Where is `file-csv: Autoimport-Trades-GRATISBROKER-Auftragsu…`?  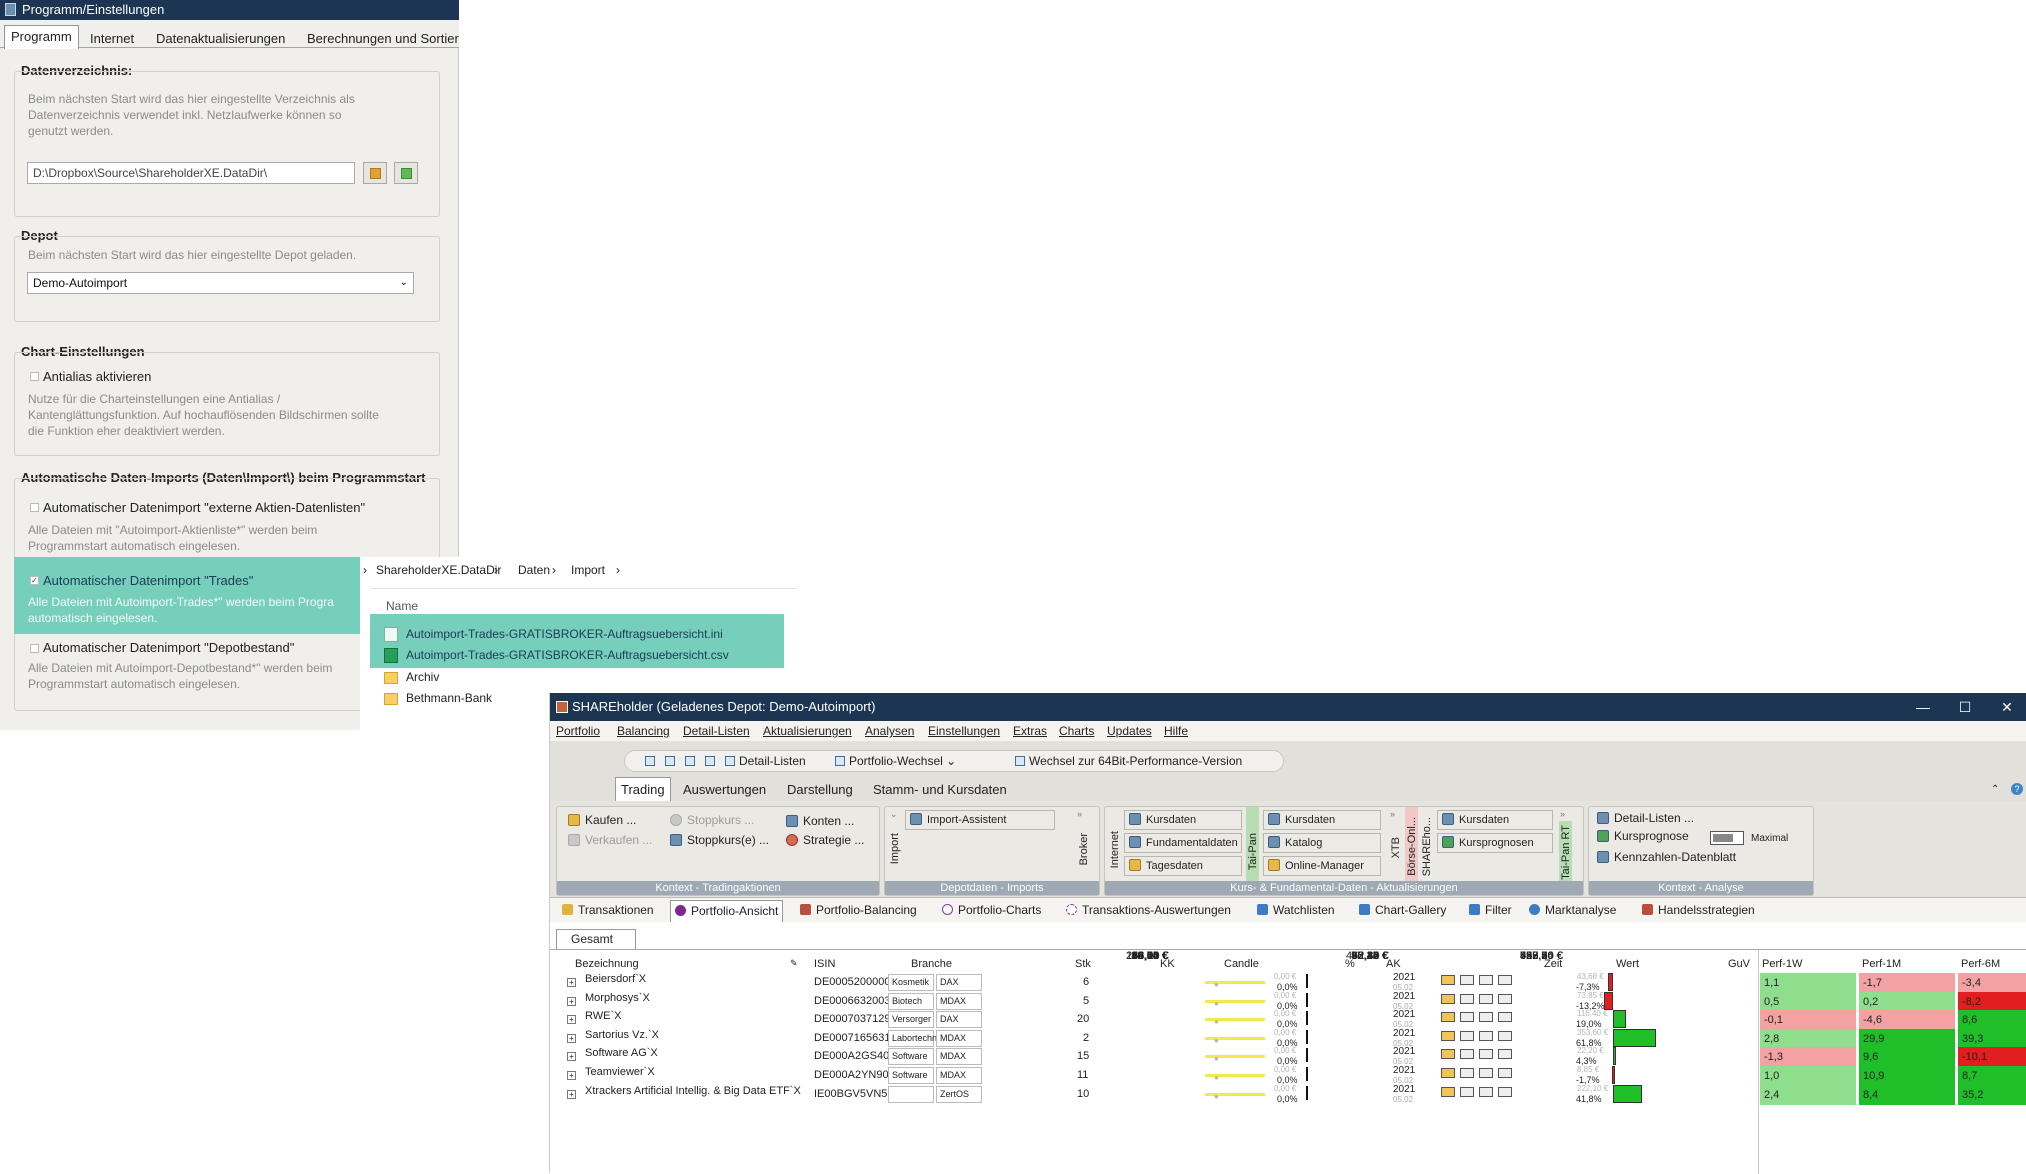 file-csv: Autoimport-Trades-GRATISBROKER-Auftragsu… is located at coordinates (556, 655).